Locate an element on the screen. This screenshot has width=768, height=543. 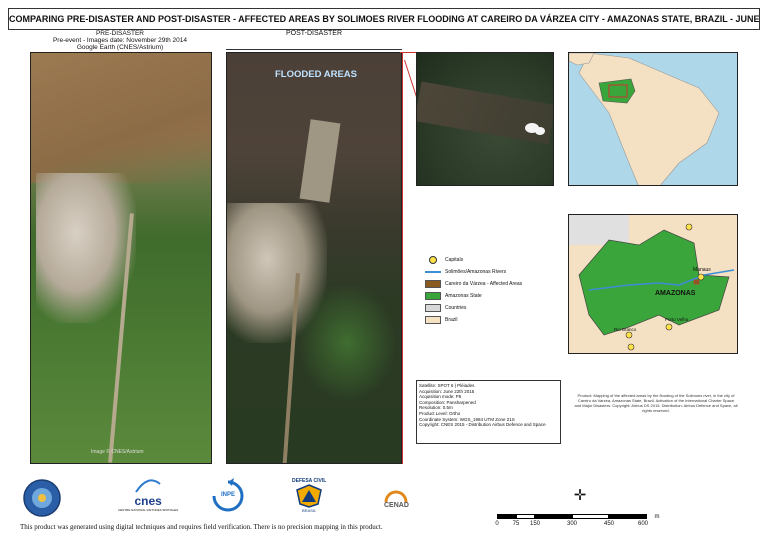
pre-disaster-source: Google Earth (CNES/Astrium) is located at coordinates (120, 47).